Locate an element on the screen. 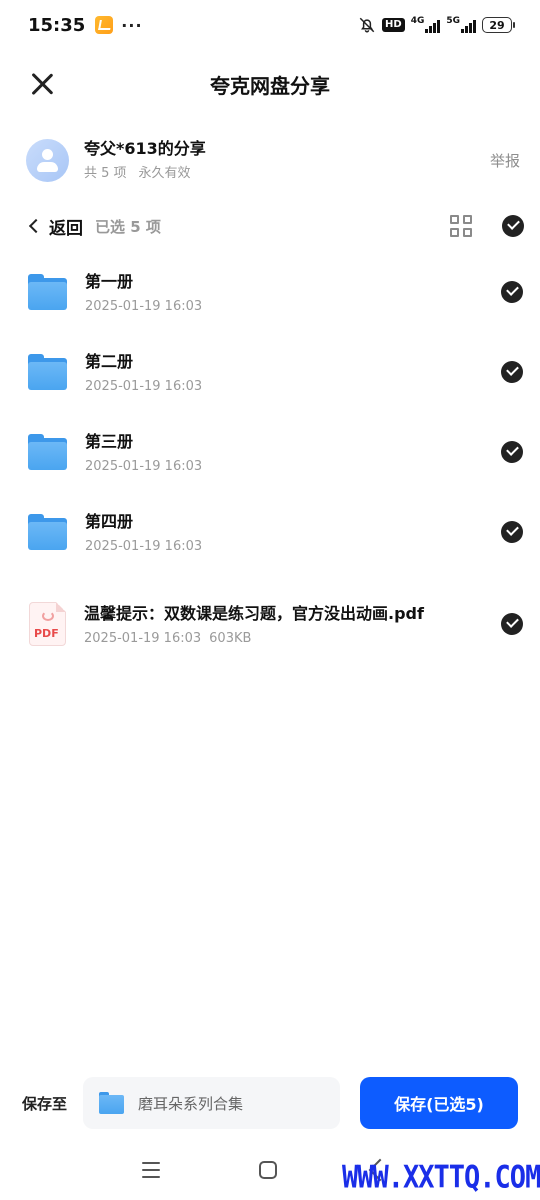 This screenshot has height=1200, width=540. status-icons: HD 4G 5G 29 is located at coordinates (436, 25).